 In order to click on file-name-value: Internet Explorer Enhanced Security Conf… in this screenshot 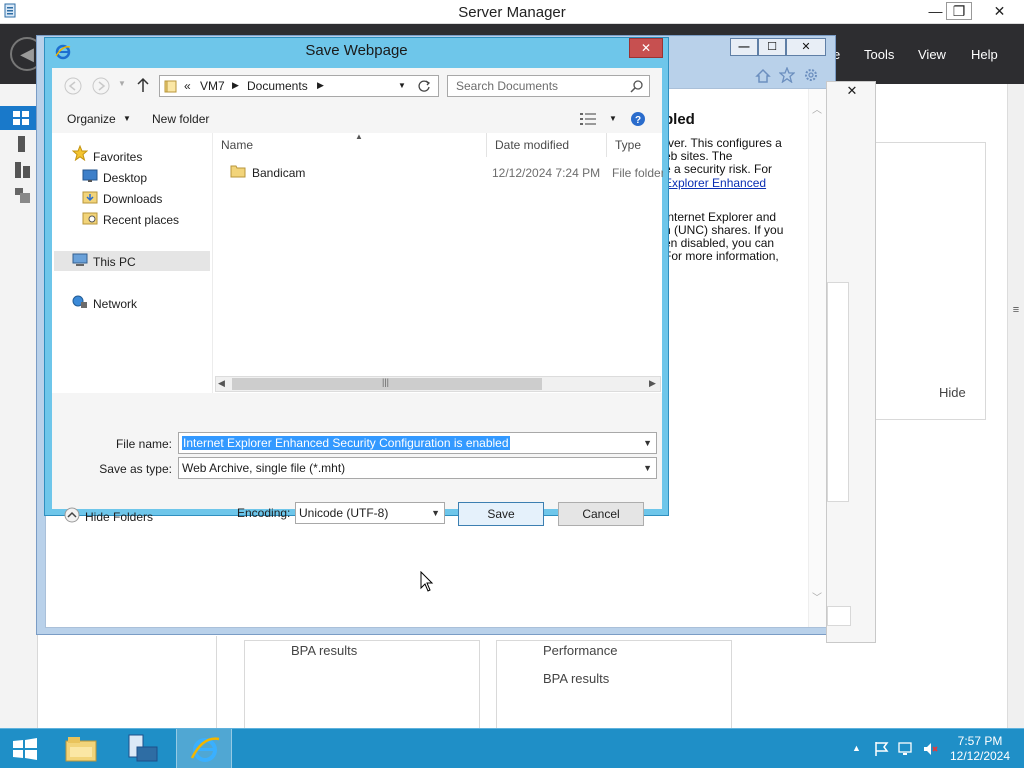, I will do `click(346, 443)`.